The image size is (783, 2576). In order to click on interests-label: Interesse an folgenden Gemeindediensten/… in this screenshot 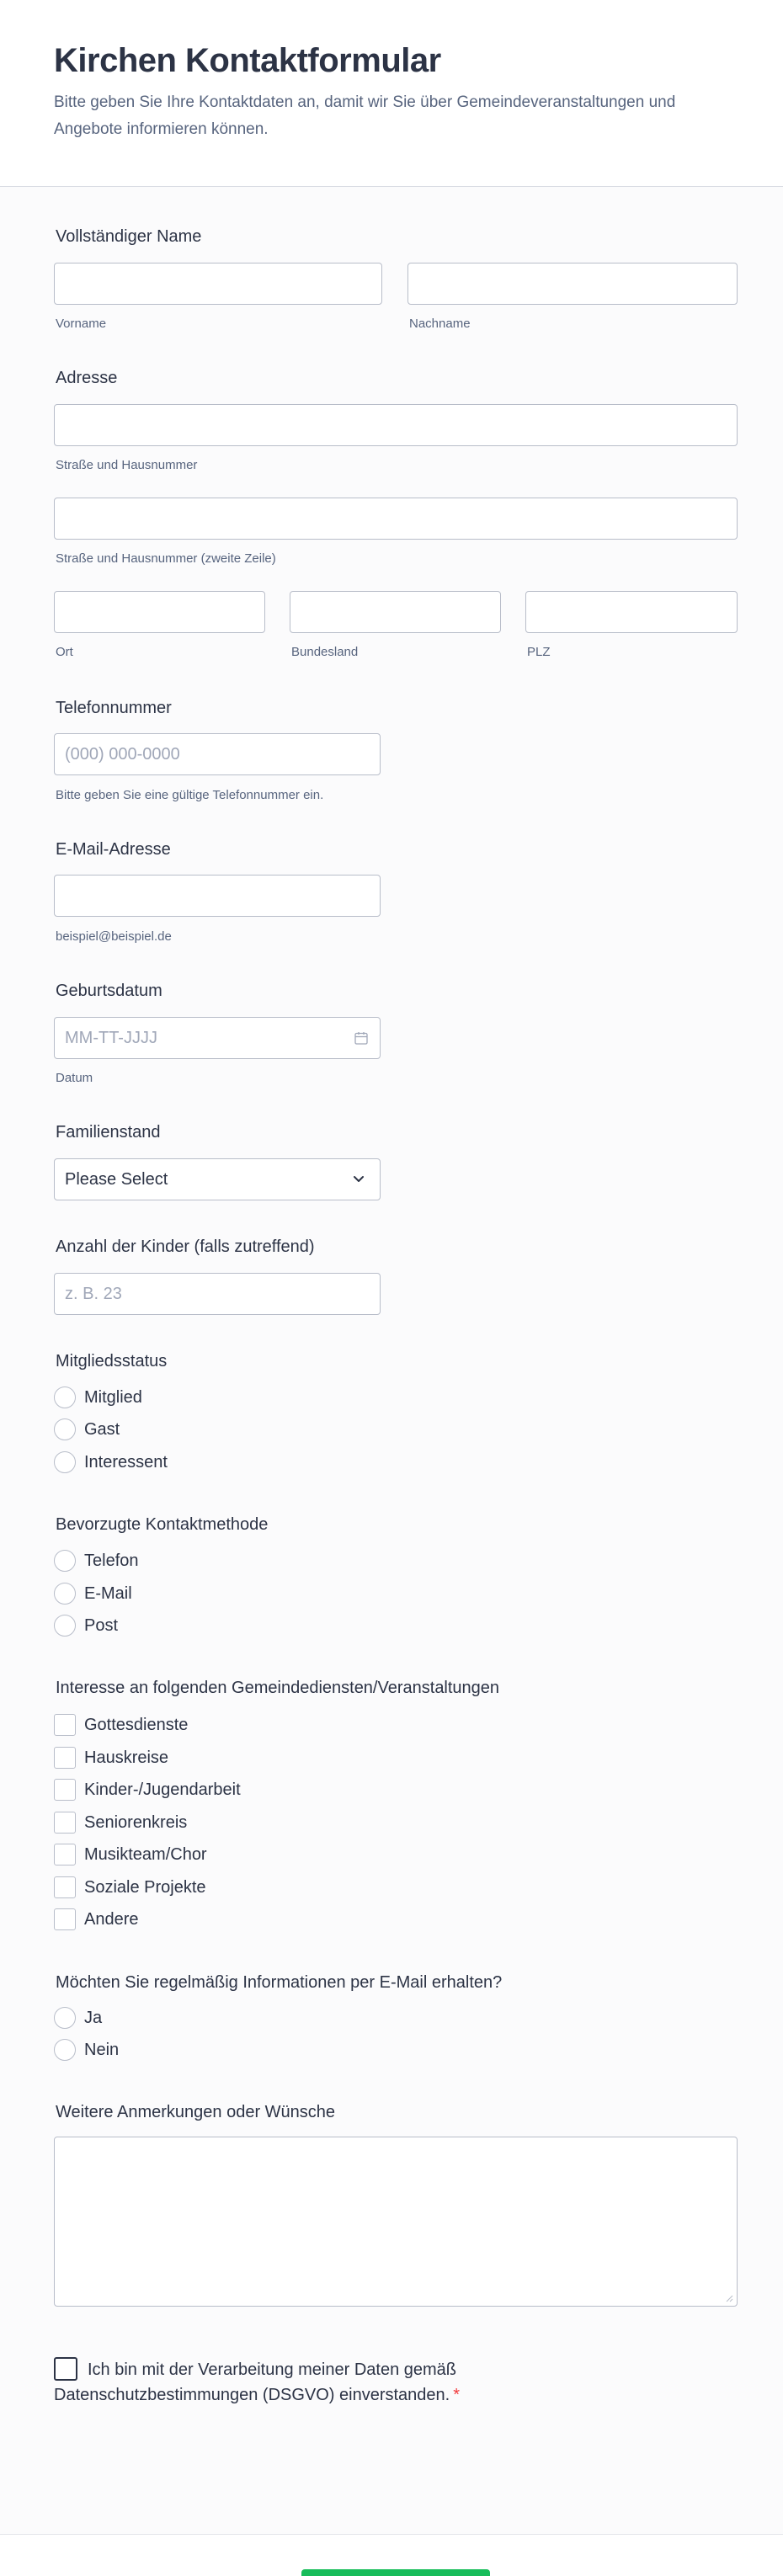, I will do `click(278, 1688)`.